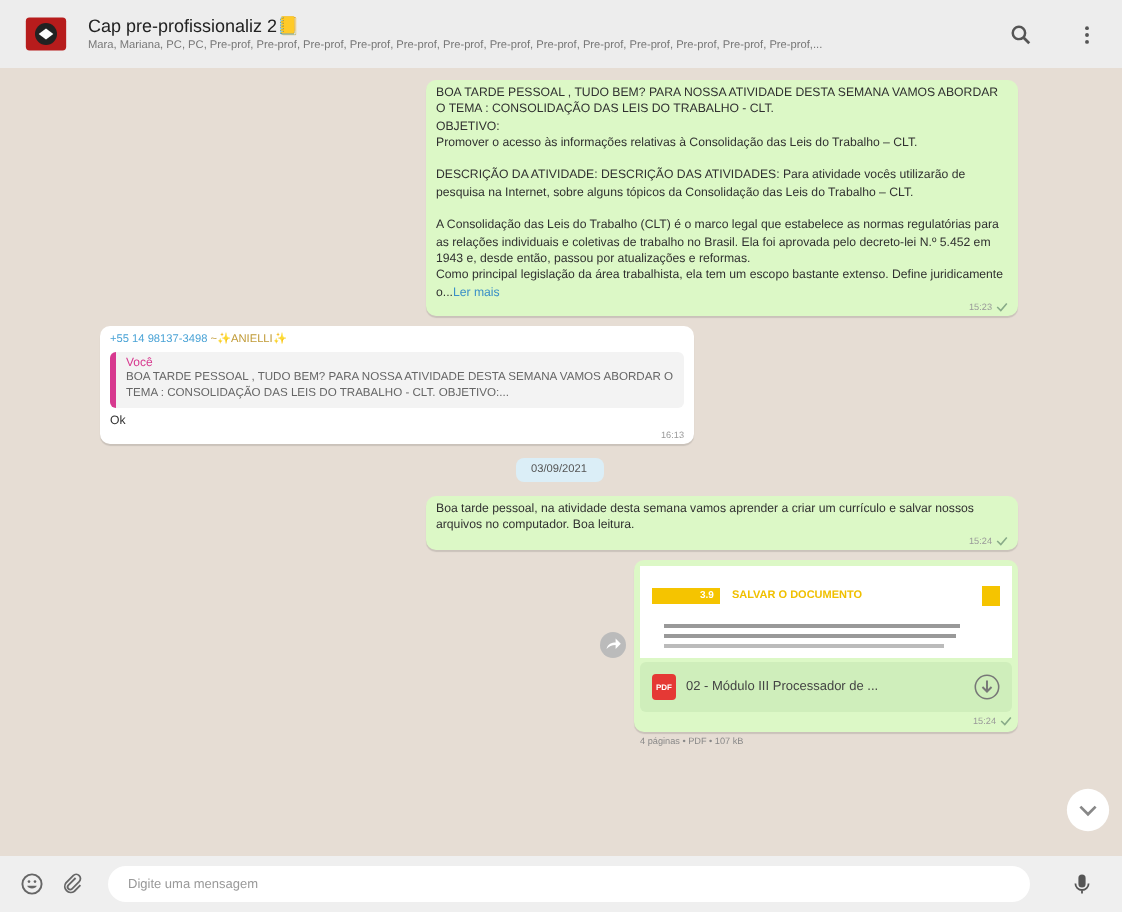 This screenshot has height=912, width=1122. Describe the element at coordinates (1088, 810) in the screenshot. I see `scroll-down-button` at that location.